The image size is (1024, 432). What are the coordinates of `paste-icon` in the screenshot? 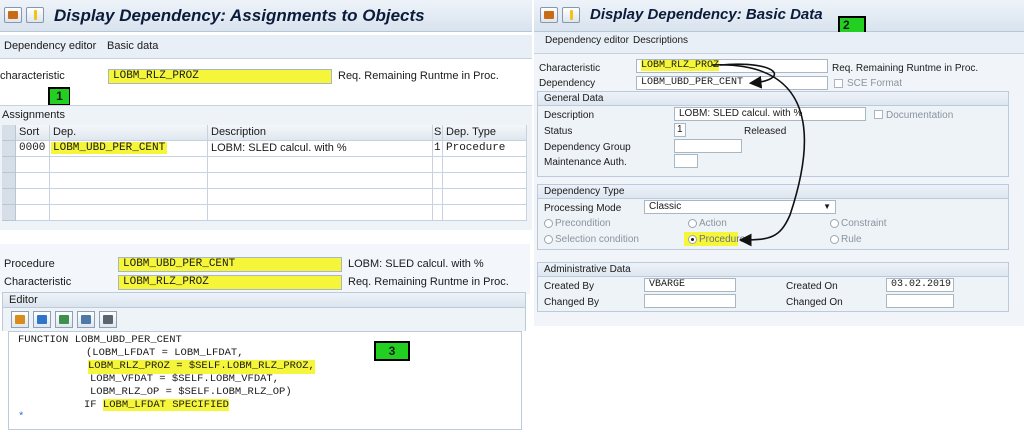 It's located at (86, 319).